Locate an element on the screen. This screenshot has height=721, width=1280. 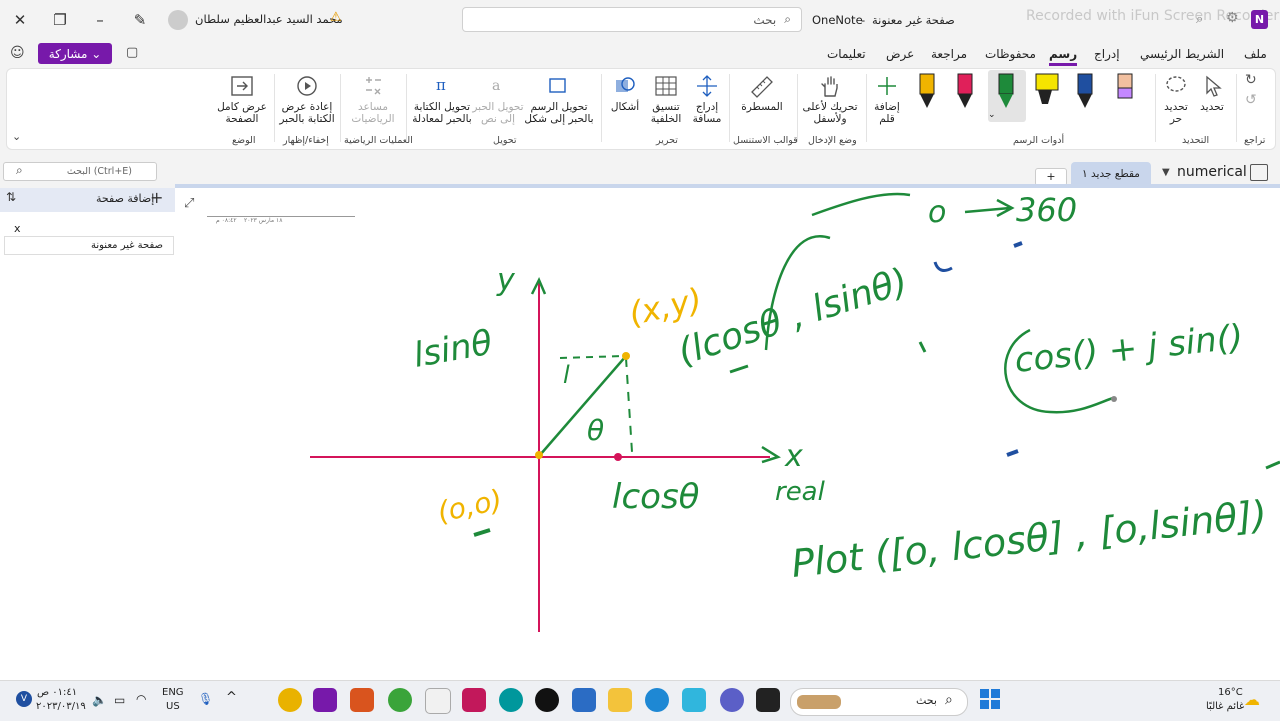
ruler-label: المسطرة is located at coordinates (762, 107).